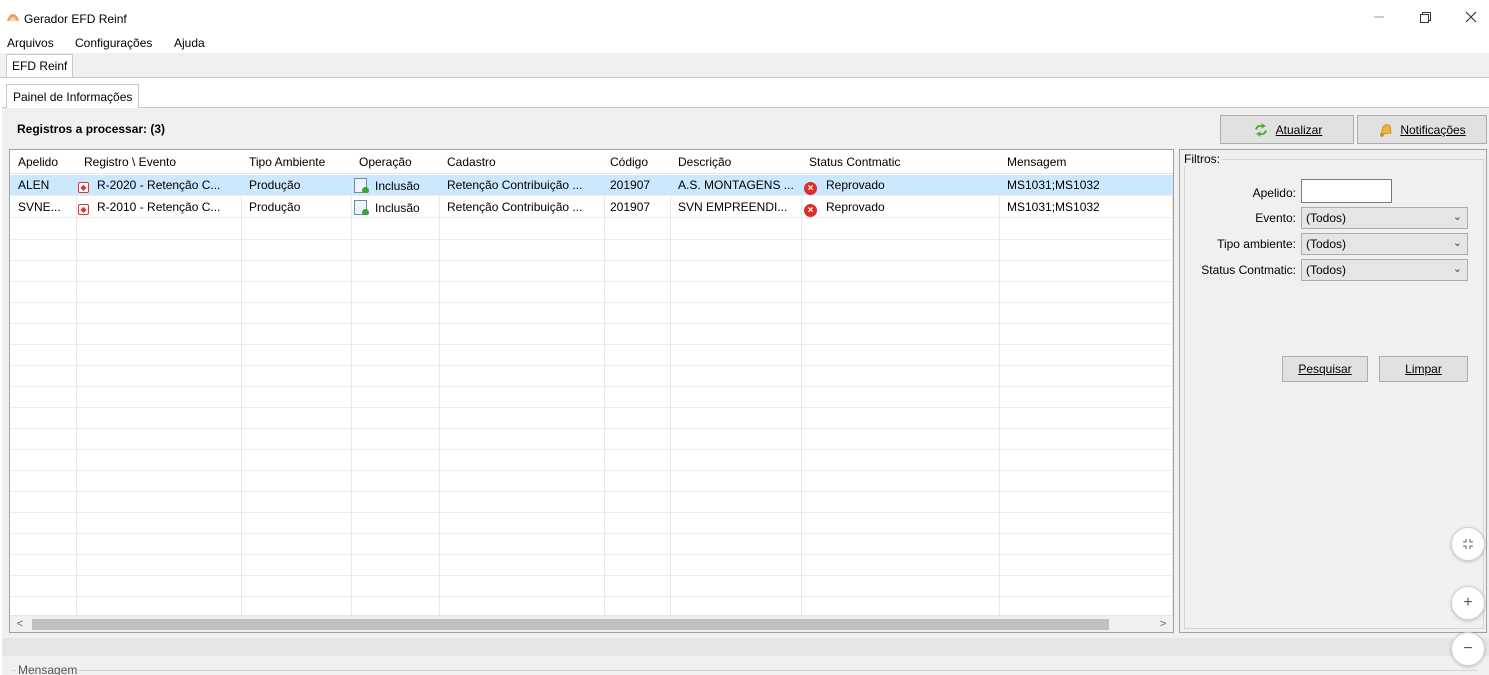 This screenshot has width=1489, height=675. I want to click on restore-icon, so click(1425, 17).